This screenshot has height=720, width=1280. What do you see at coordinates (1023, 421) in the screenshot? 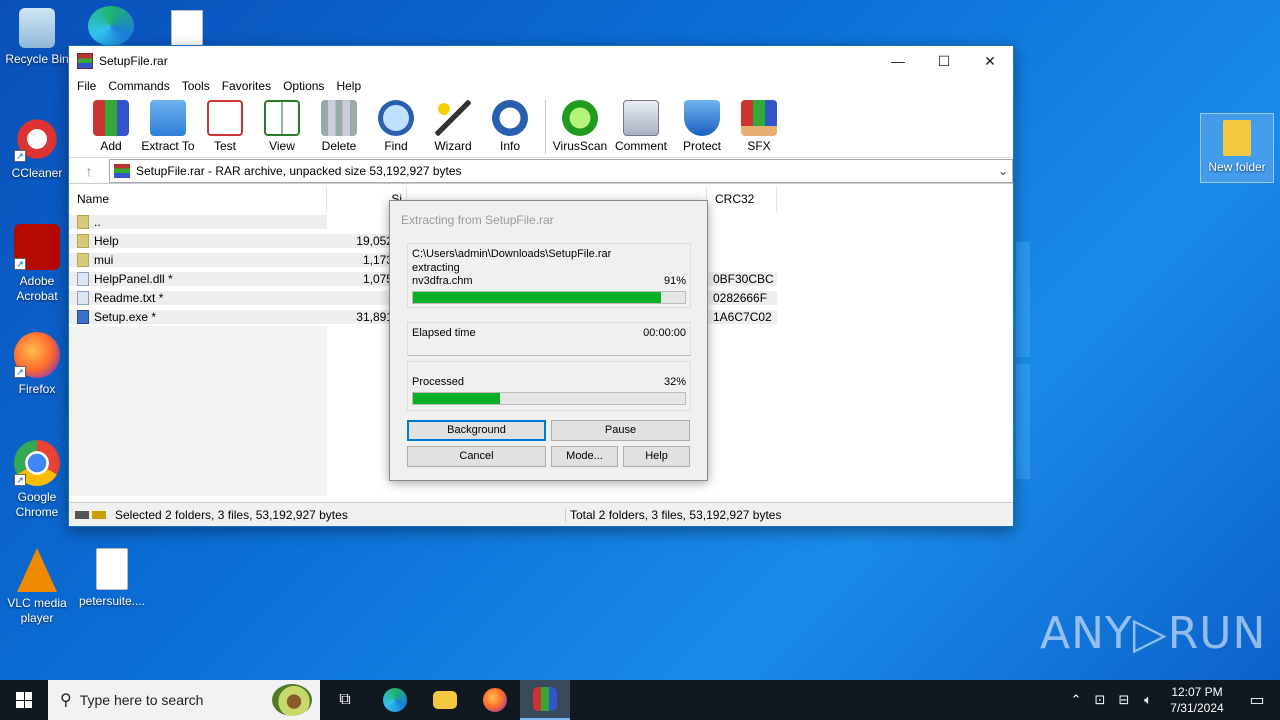
I see `desktop-light-beam` at bounding box center [1023, 421].